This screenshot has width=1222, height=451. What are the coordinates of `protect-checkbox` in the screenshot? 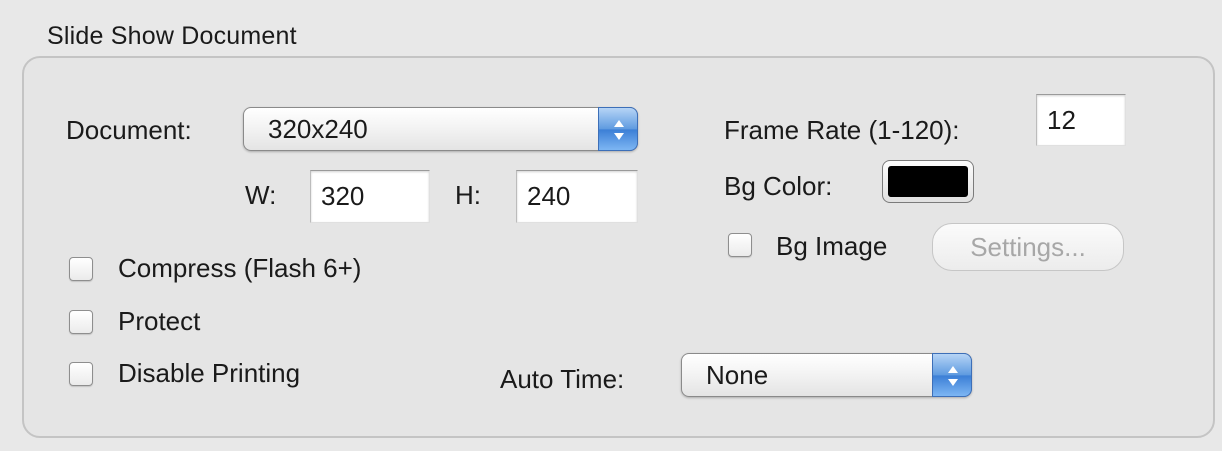 It's located at (81, 322).